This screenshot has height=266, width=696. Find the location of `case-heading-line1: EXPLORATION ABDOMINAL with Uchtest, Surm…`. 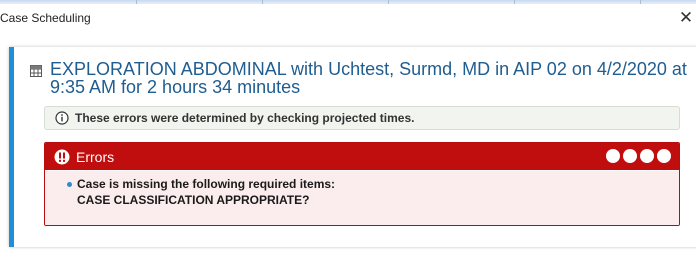

case-heading-line1: EXPLORATION ABDOMINAL with Uchtest, Surm… is located at coordinates (368, 69).